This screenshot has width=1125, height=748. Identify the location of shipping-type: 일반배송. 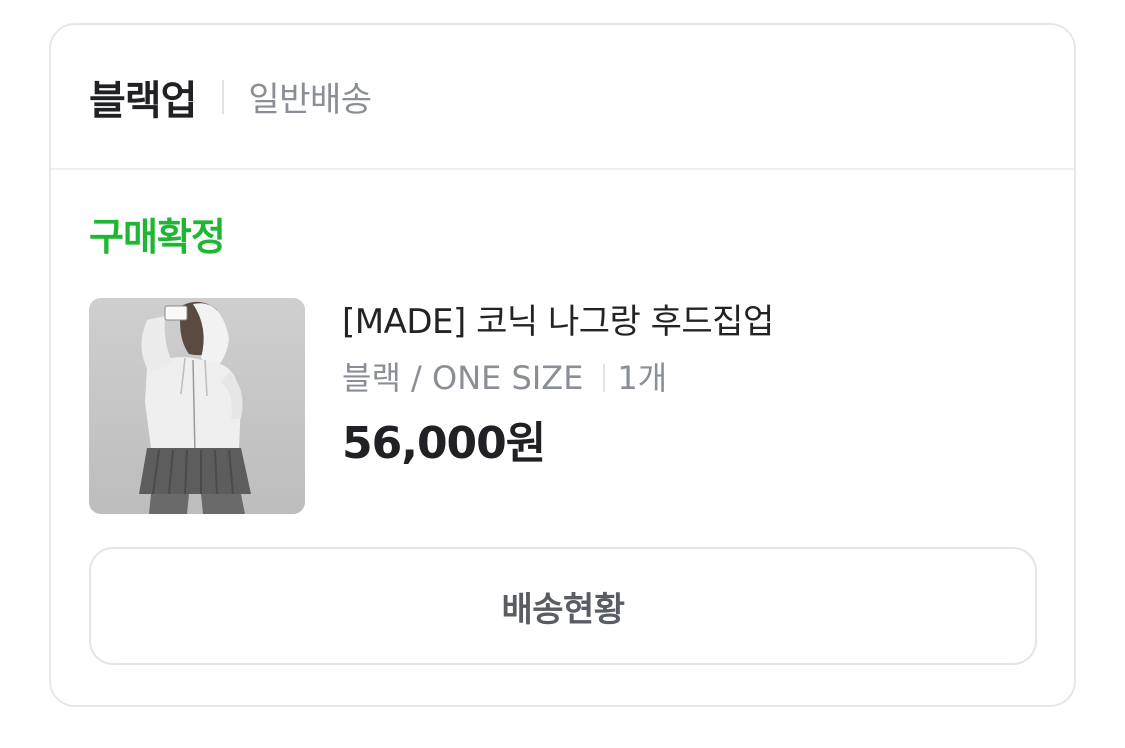
(310, 100).